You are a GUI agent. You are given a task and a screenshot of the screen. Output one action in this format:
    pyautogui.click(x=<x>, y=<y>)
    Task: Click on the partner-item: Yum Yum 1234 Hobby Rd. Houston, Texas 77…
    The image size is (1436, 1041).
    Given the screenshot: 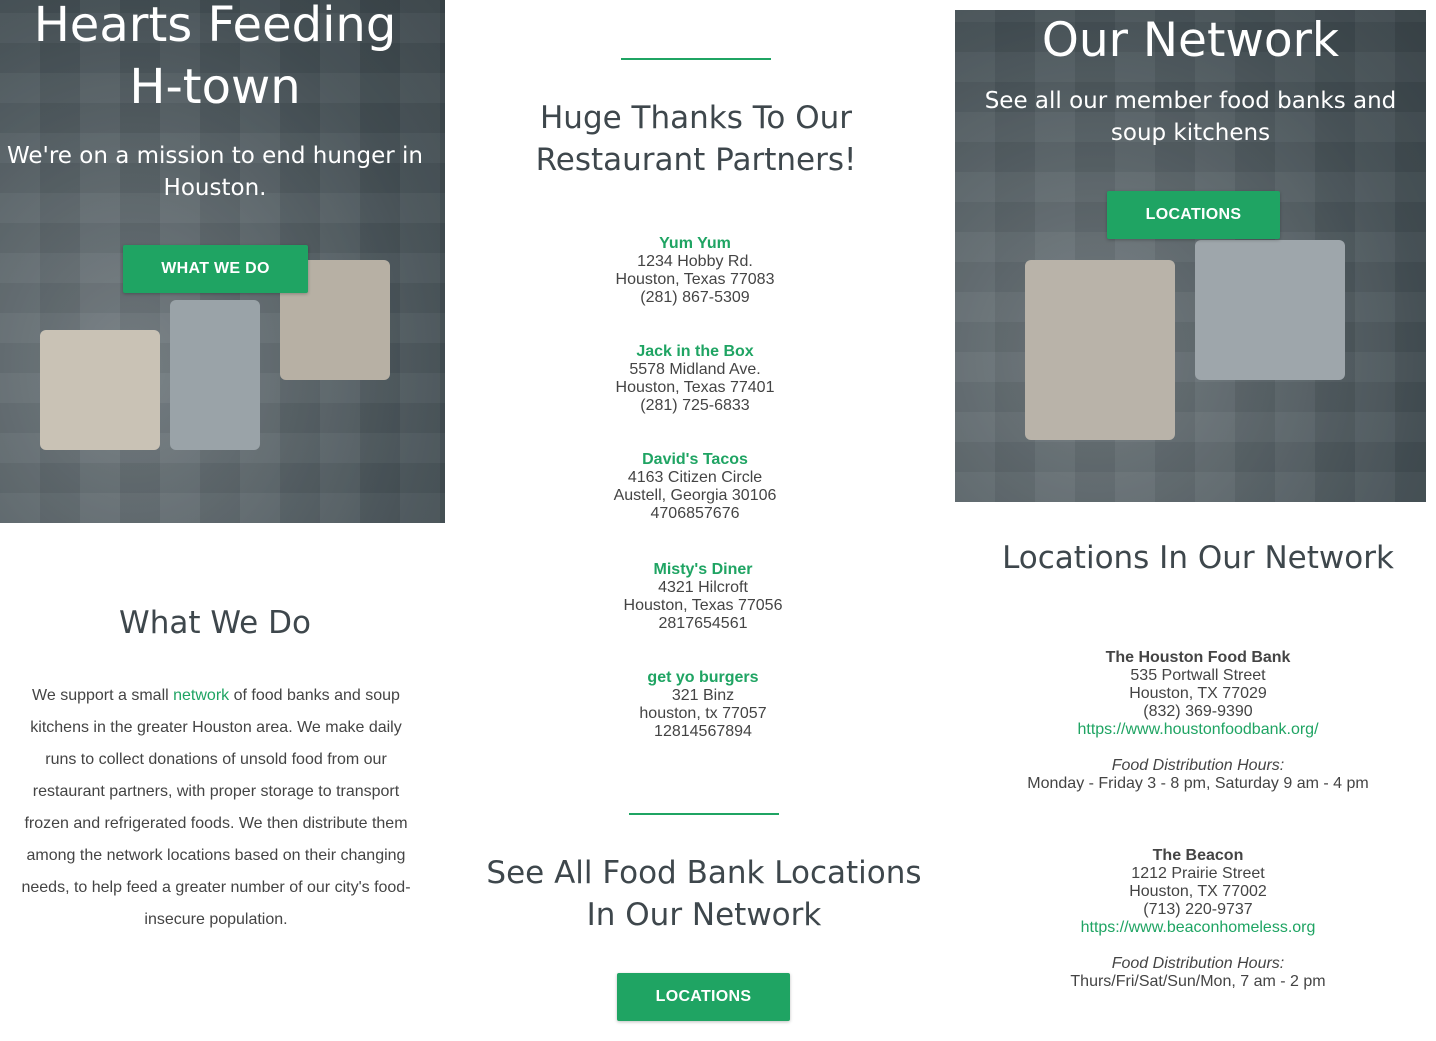 What is the action you would take?
    pyautogui.click(x=695, y=271)
    